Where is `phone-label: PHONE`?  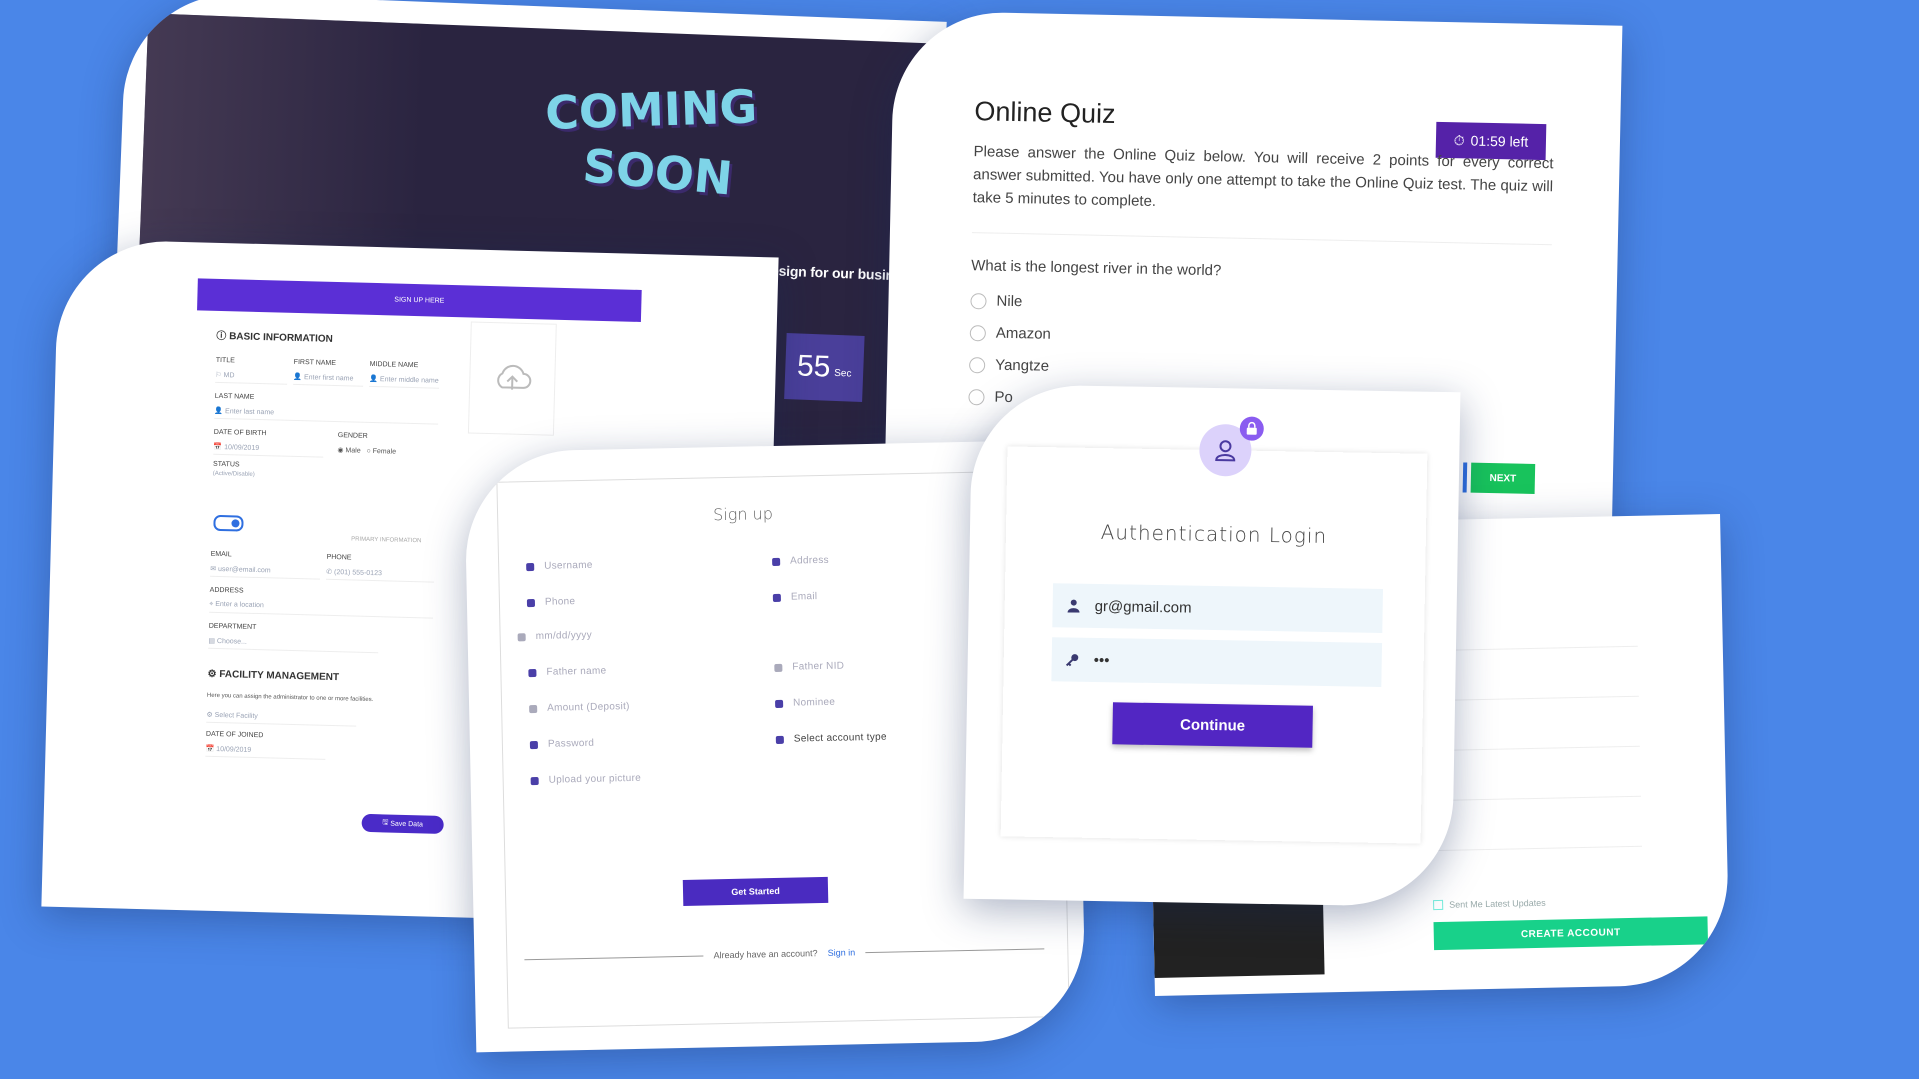
phone-label: PHONE is located at coordinates (339, 557).